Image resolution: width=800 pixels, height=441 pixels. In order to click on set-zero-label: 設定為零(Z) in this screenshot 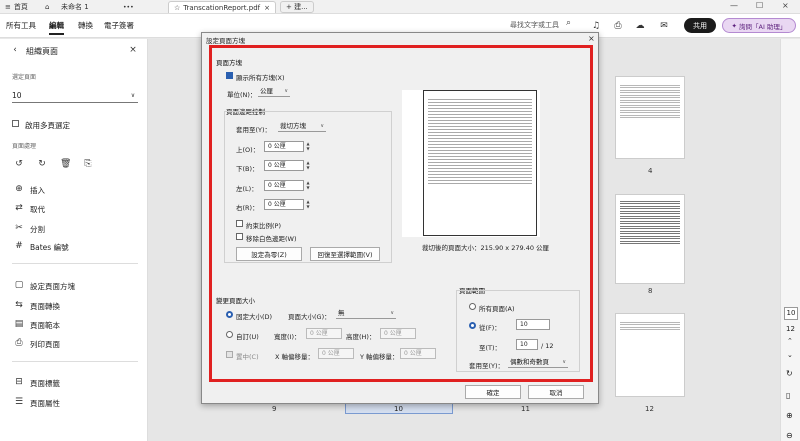, I will do `click(269, 255)`.